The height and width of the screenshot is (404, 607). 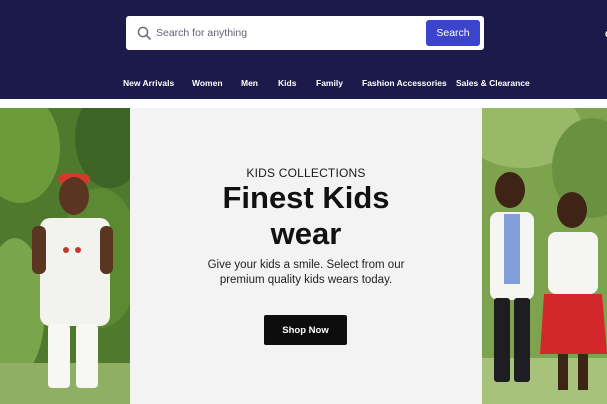 What do you see at coordinates (329, 83) in the screenshot?
I see `nav-item-family: Family` at bounding box center [329, 83].